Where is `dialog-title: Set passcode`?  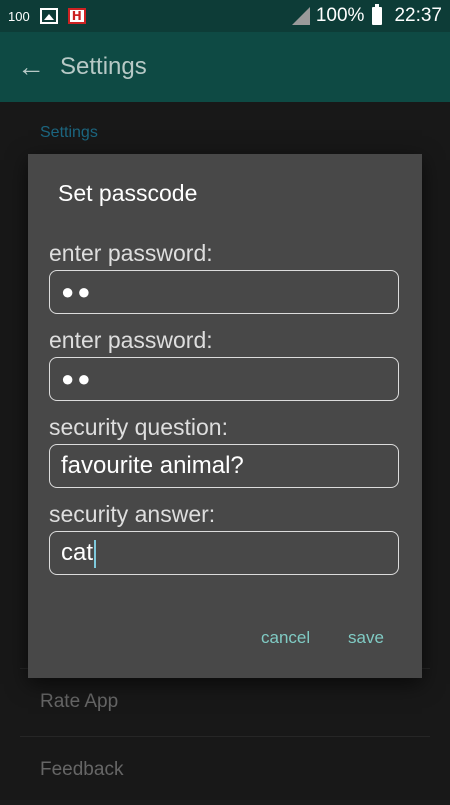
dialog-title: Set passcode is located at coordinates (128, 193).